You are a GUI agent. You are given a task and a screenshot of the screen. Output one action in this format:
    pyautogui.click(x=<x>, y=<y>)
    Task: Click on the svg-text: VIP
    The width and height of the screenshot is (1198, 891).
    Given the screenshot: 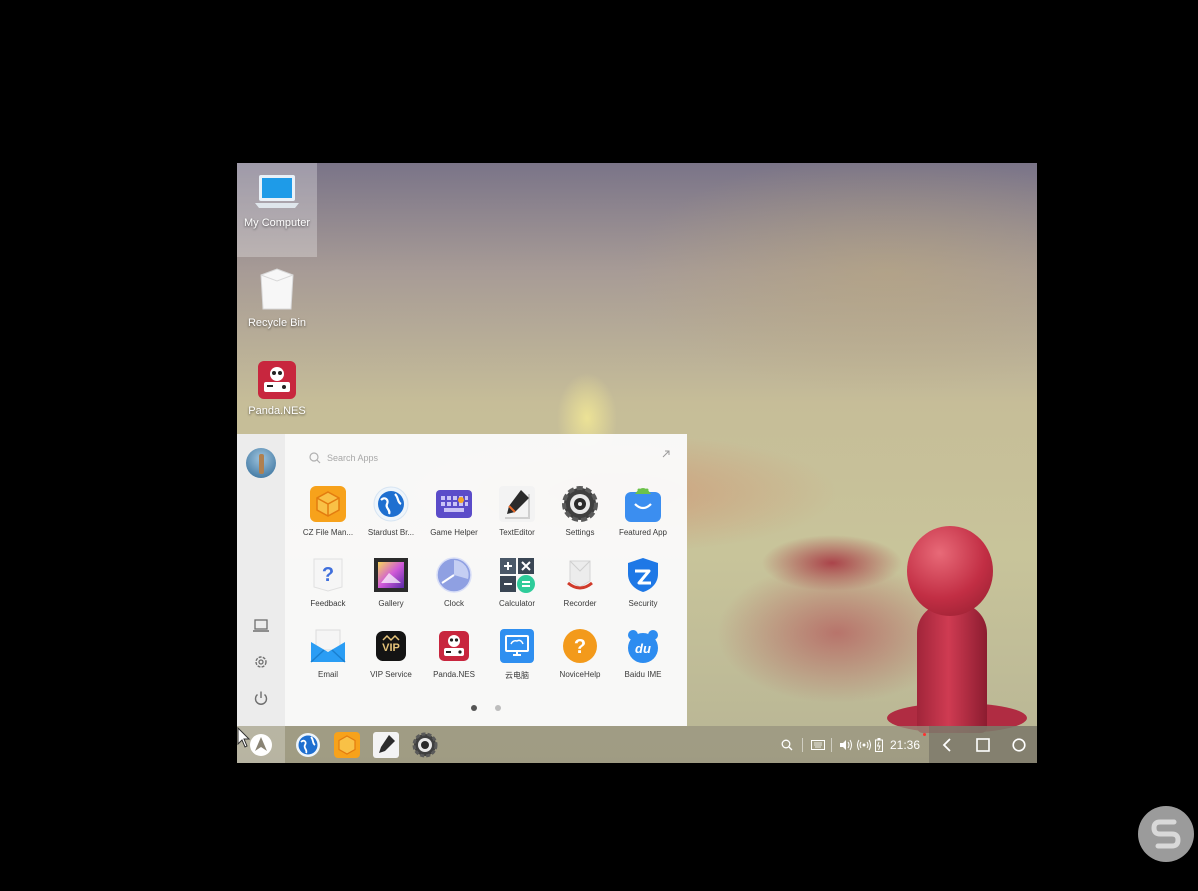 What is the action you would take?
    pyautogui.click(x=391, y=648)
    